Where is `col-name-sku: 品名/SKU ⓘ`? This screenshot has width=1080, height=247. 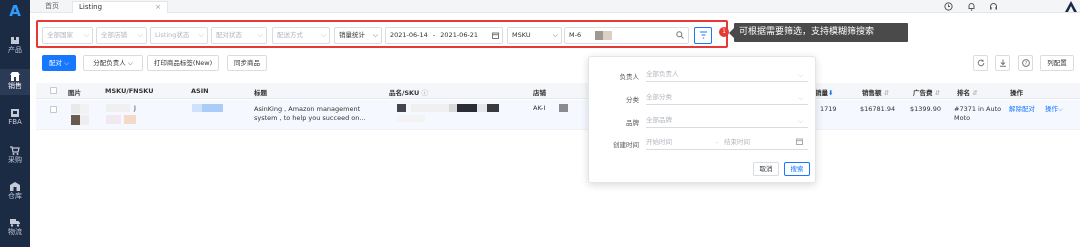 col-name-sku: 品名/SKU ⓘ is located at coordinates (408, 92).